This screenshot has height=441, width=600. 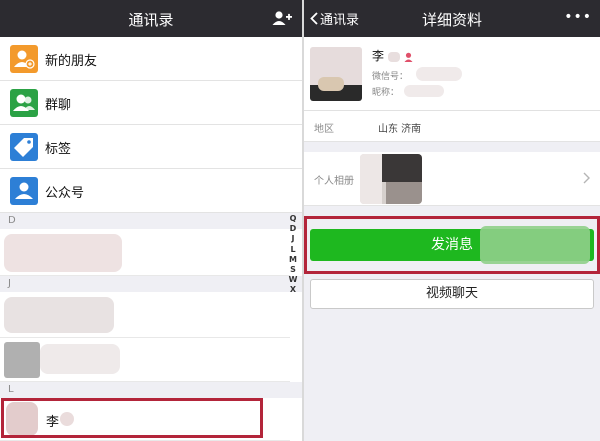 What do you see at coordinates (293, 280) in the screenshot?
I see `index-letter: W` at bounding box center [293, 280].